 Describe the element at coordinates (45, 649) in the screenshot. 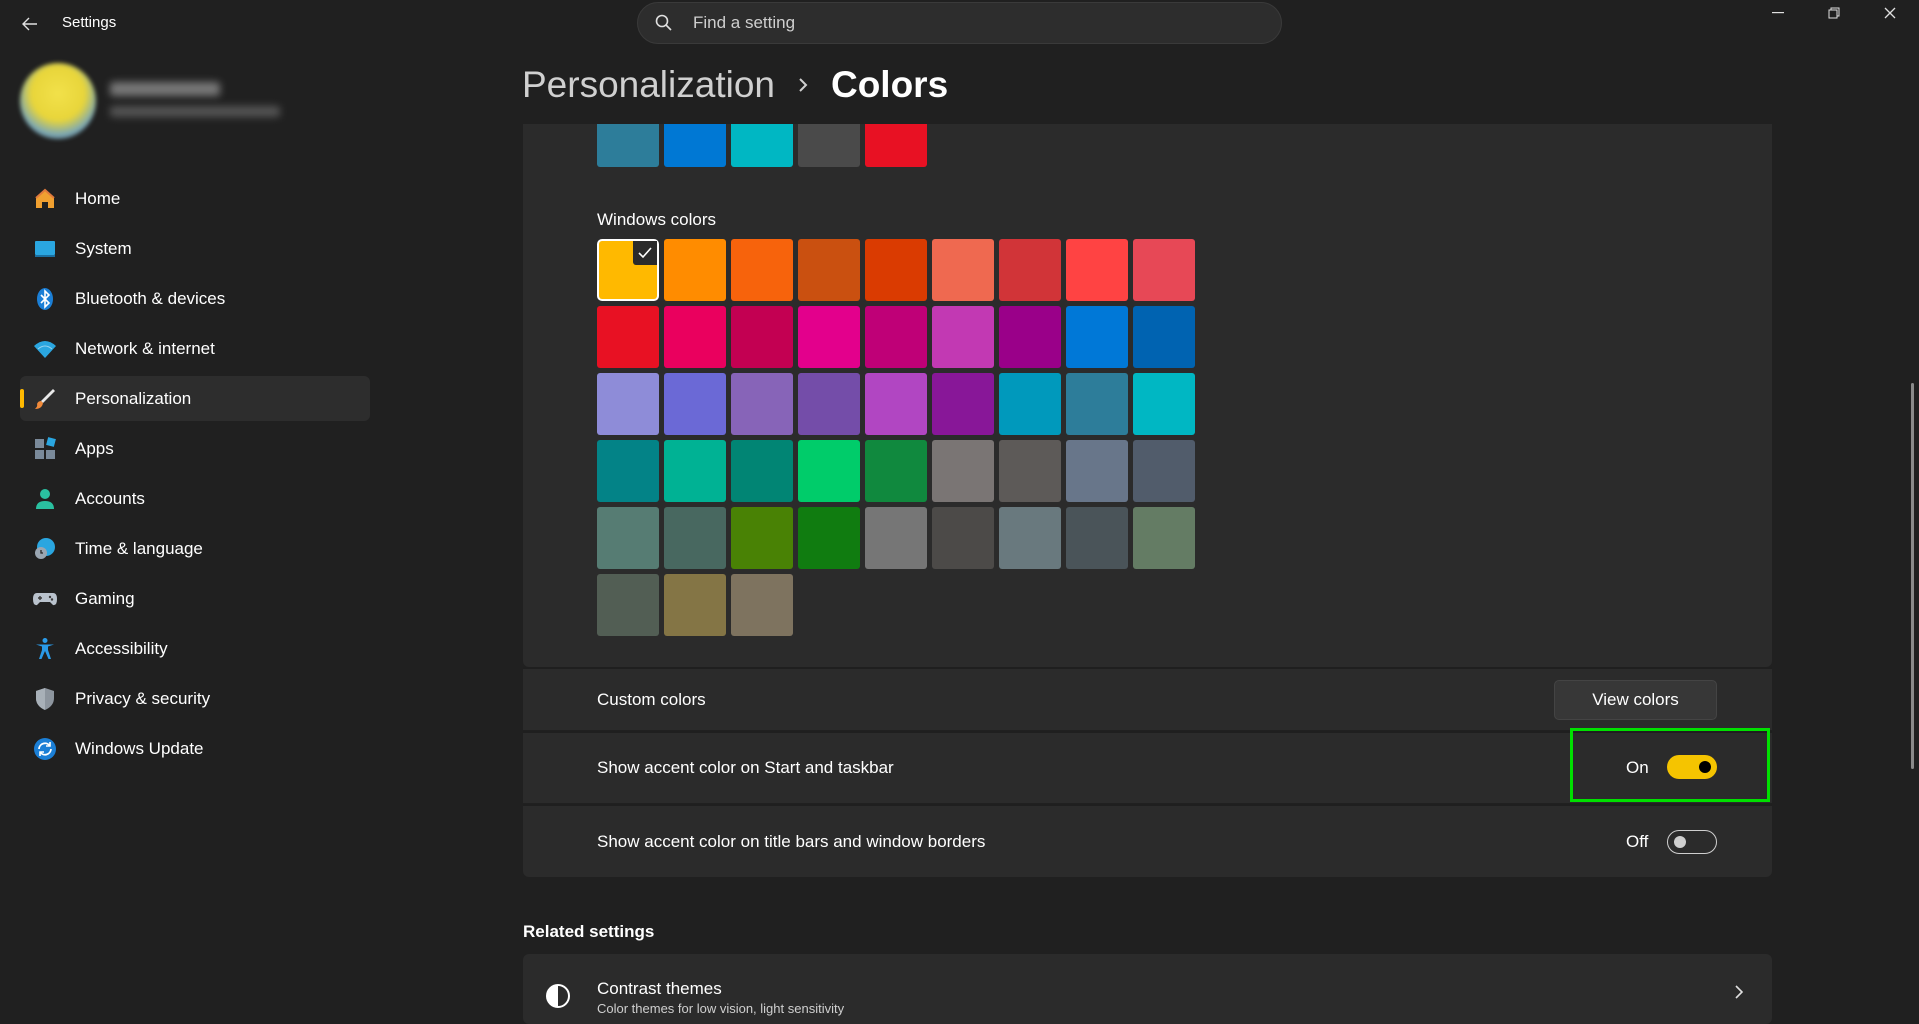

I see `accessibility-icon` at that location.